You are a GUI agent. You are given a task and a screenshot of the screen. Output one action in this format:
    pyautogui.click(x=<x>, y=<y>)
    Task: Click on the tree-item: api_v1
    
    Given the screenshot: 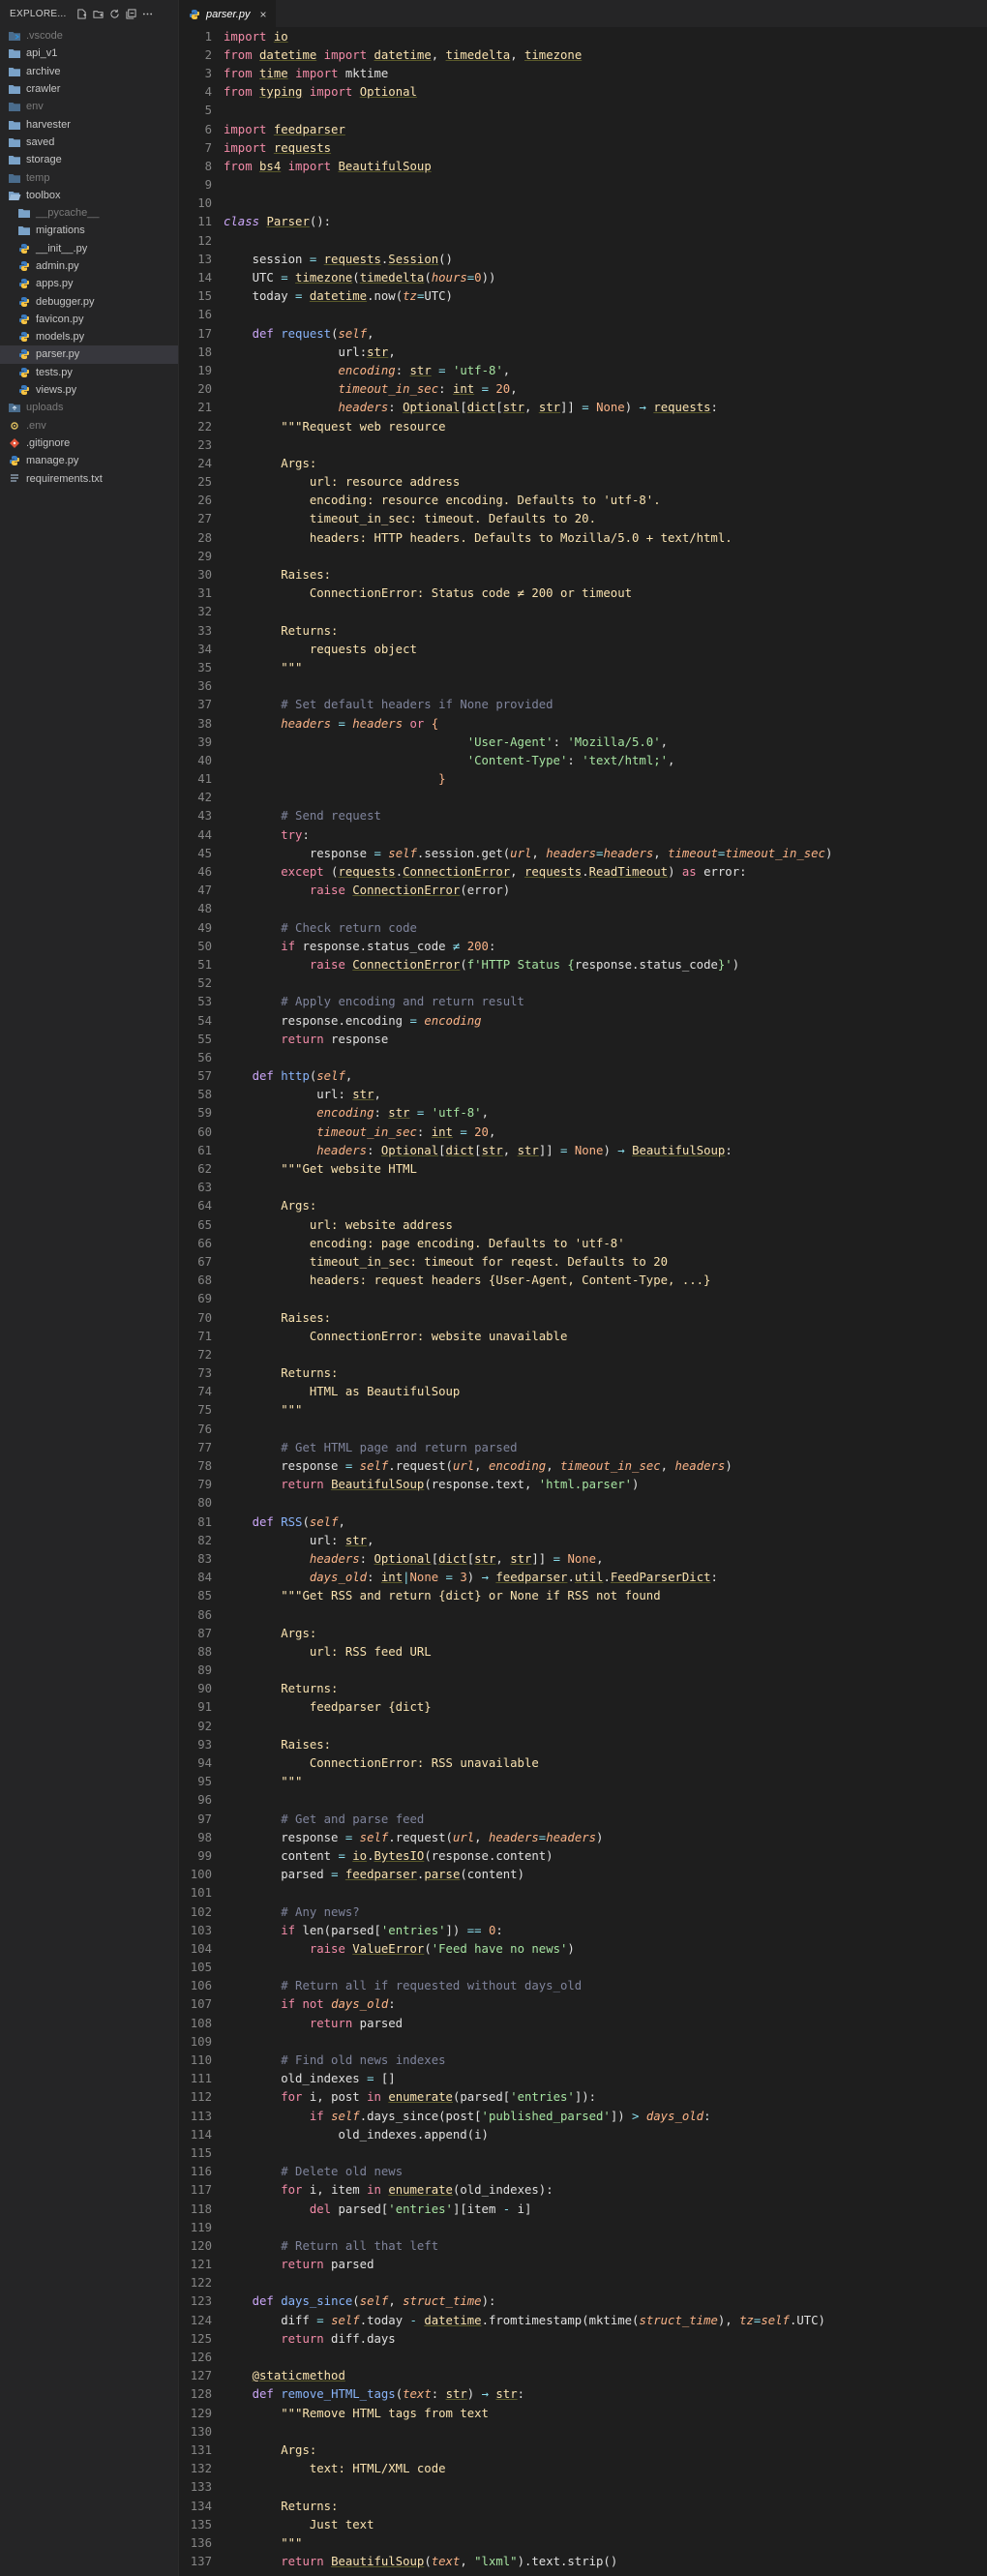 What is the action you would take?
    pyautogui.click(x=89, y=53)
    